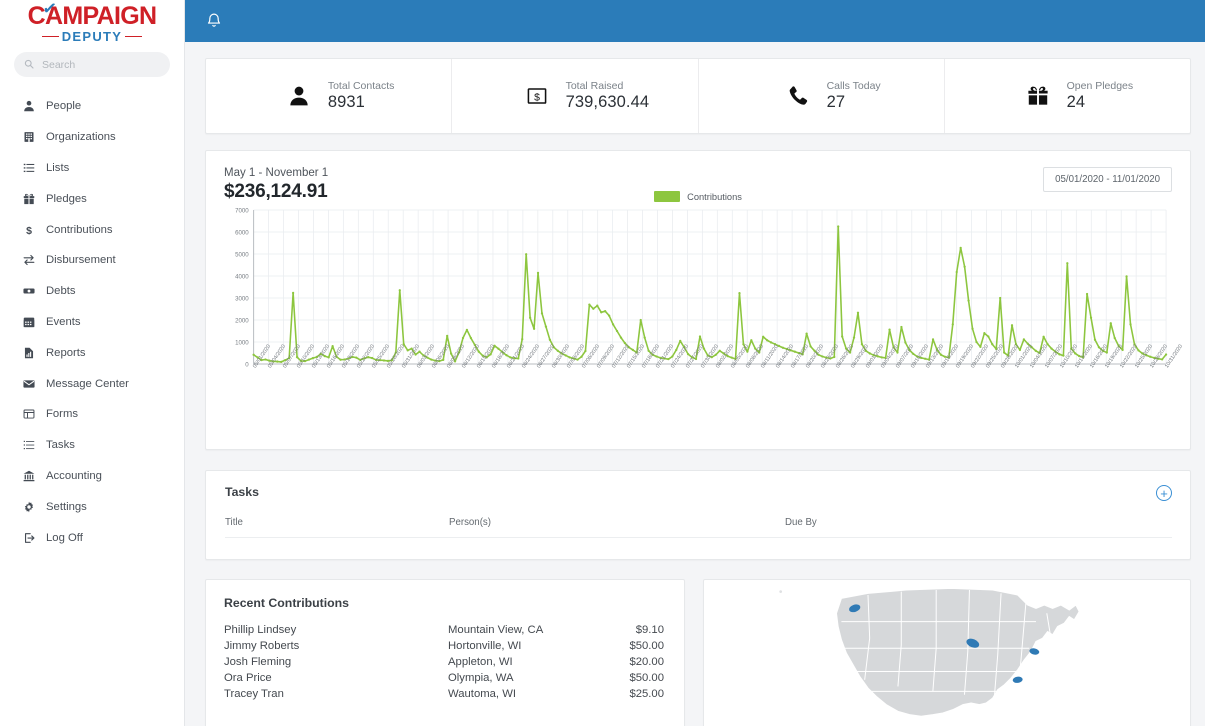  I want to click on sidebar-item-disbursement: Disbursement, so click(92, 260).